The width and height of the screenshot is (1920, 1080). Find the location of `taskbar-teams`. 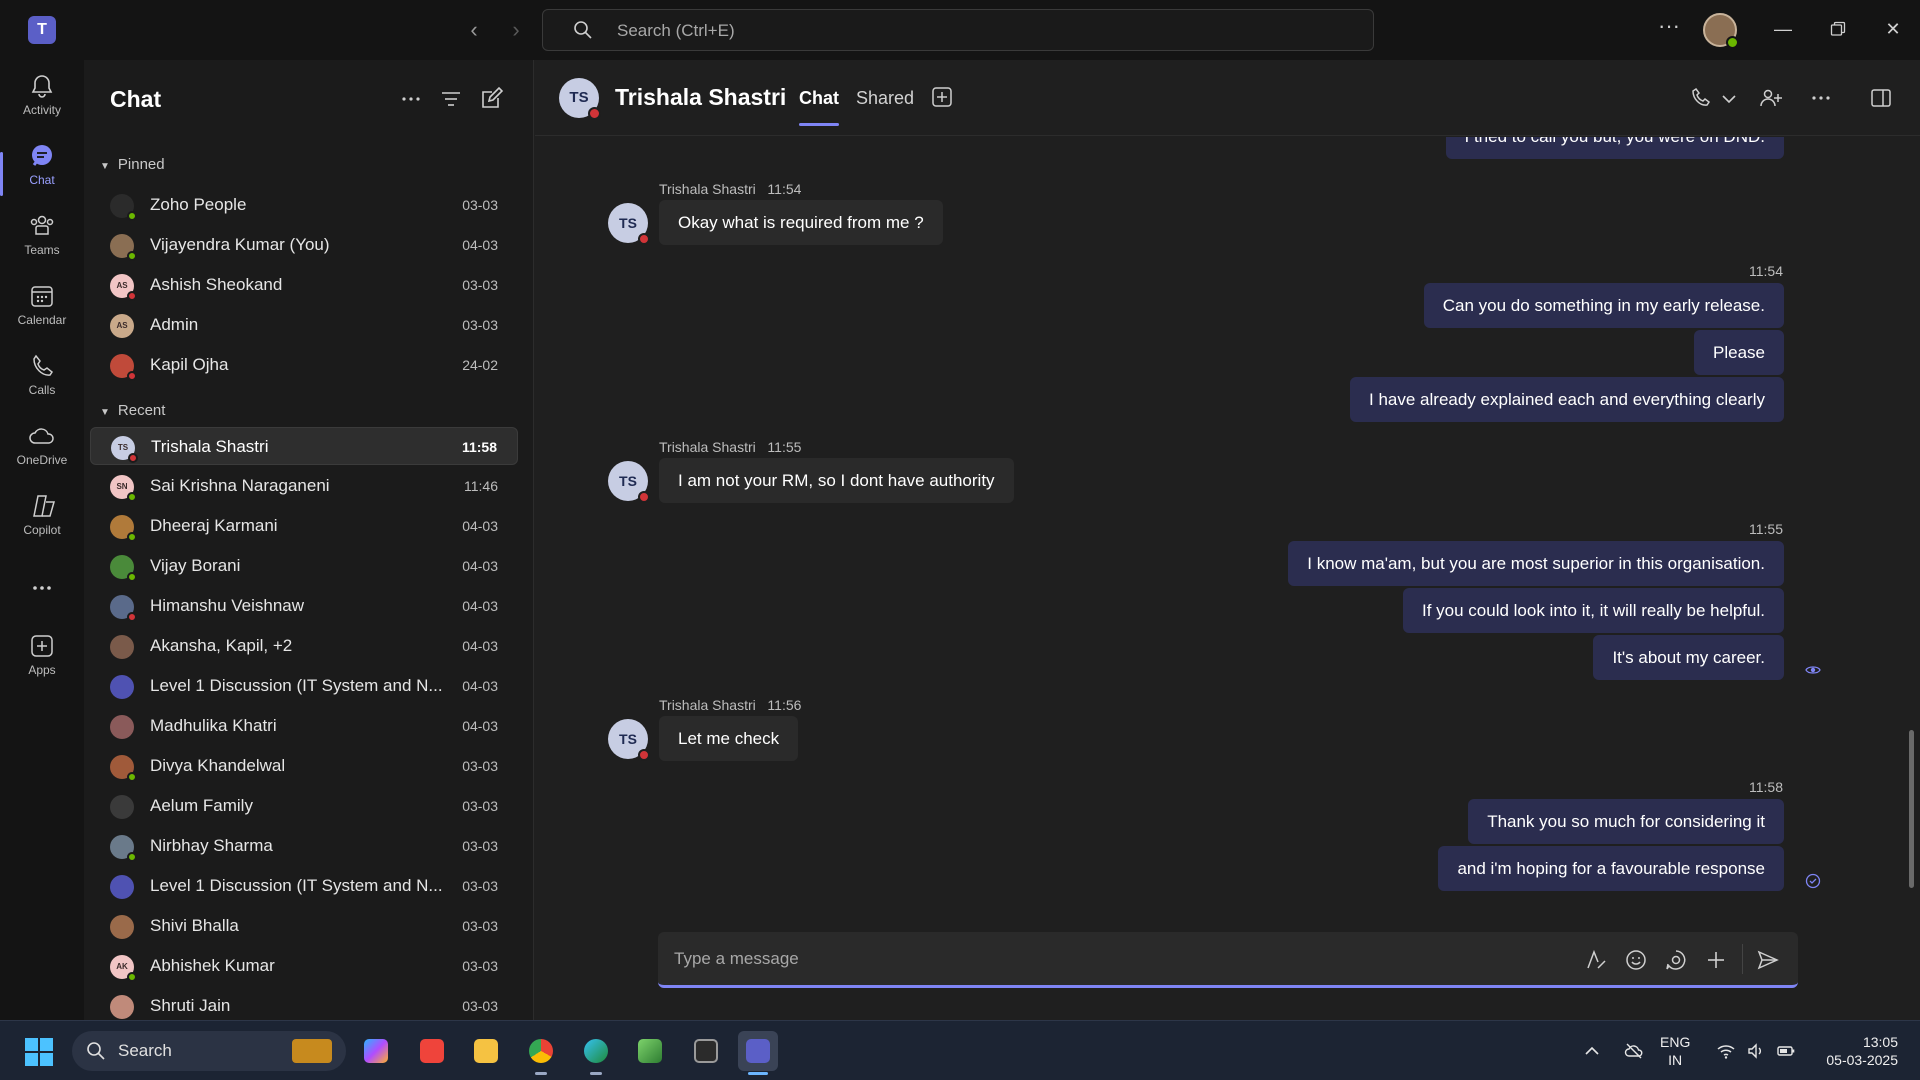

taskbar-teams is located at coordinates (758, 1053).